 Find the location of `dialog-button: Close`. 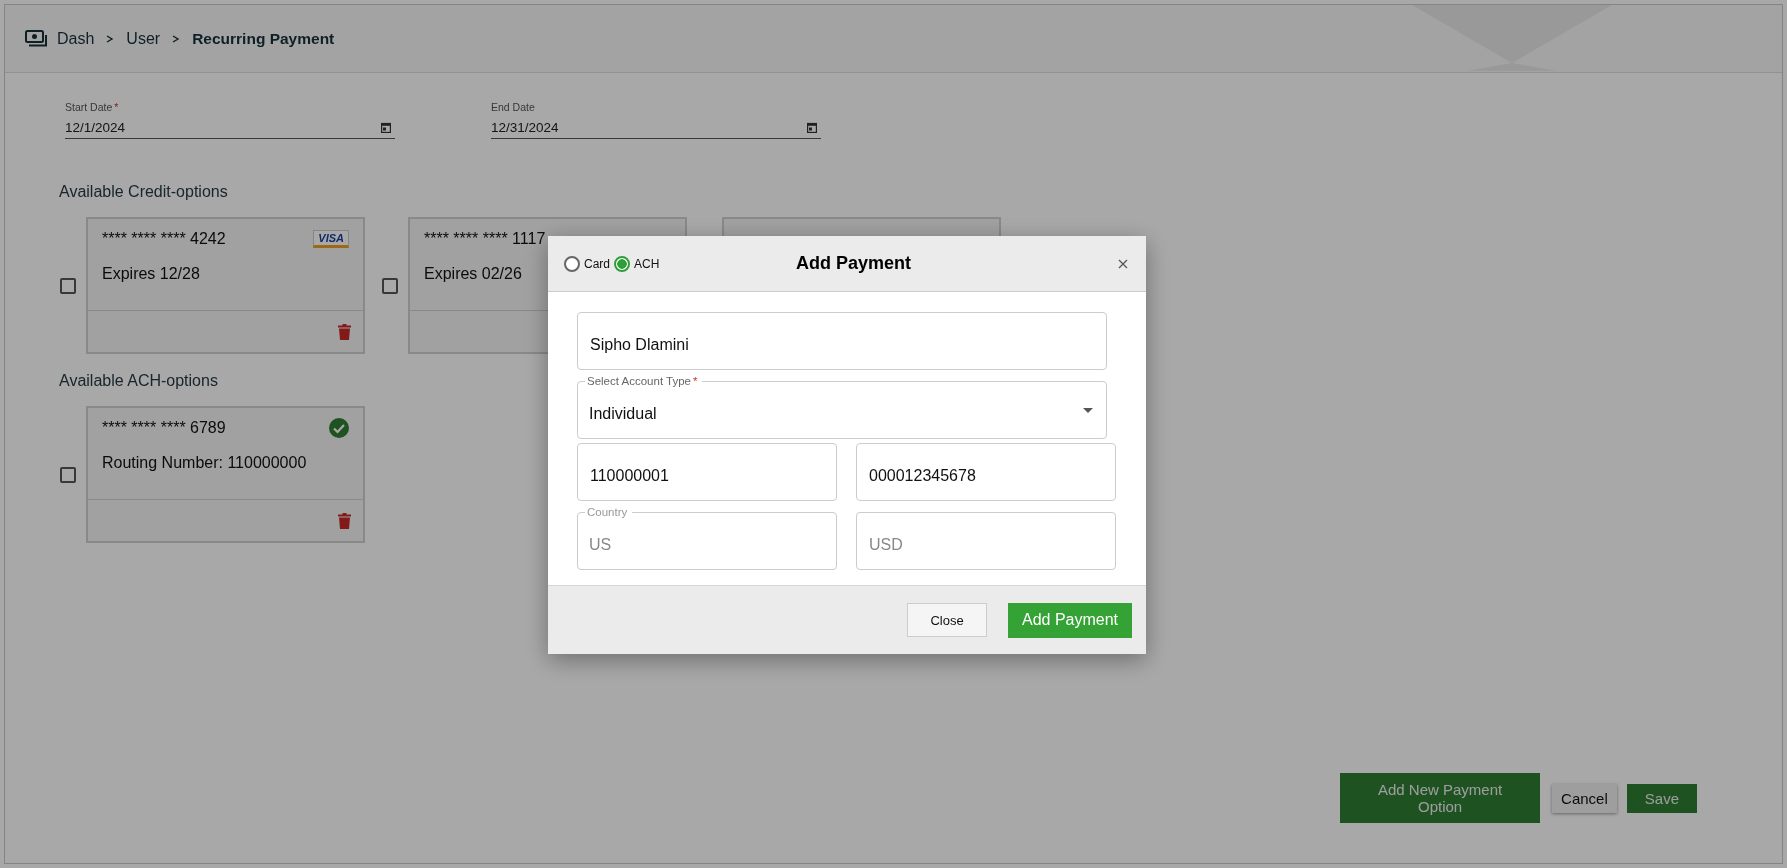

dialog-button: Close is located at coordinates (947, 620).